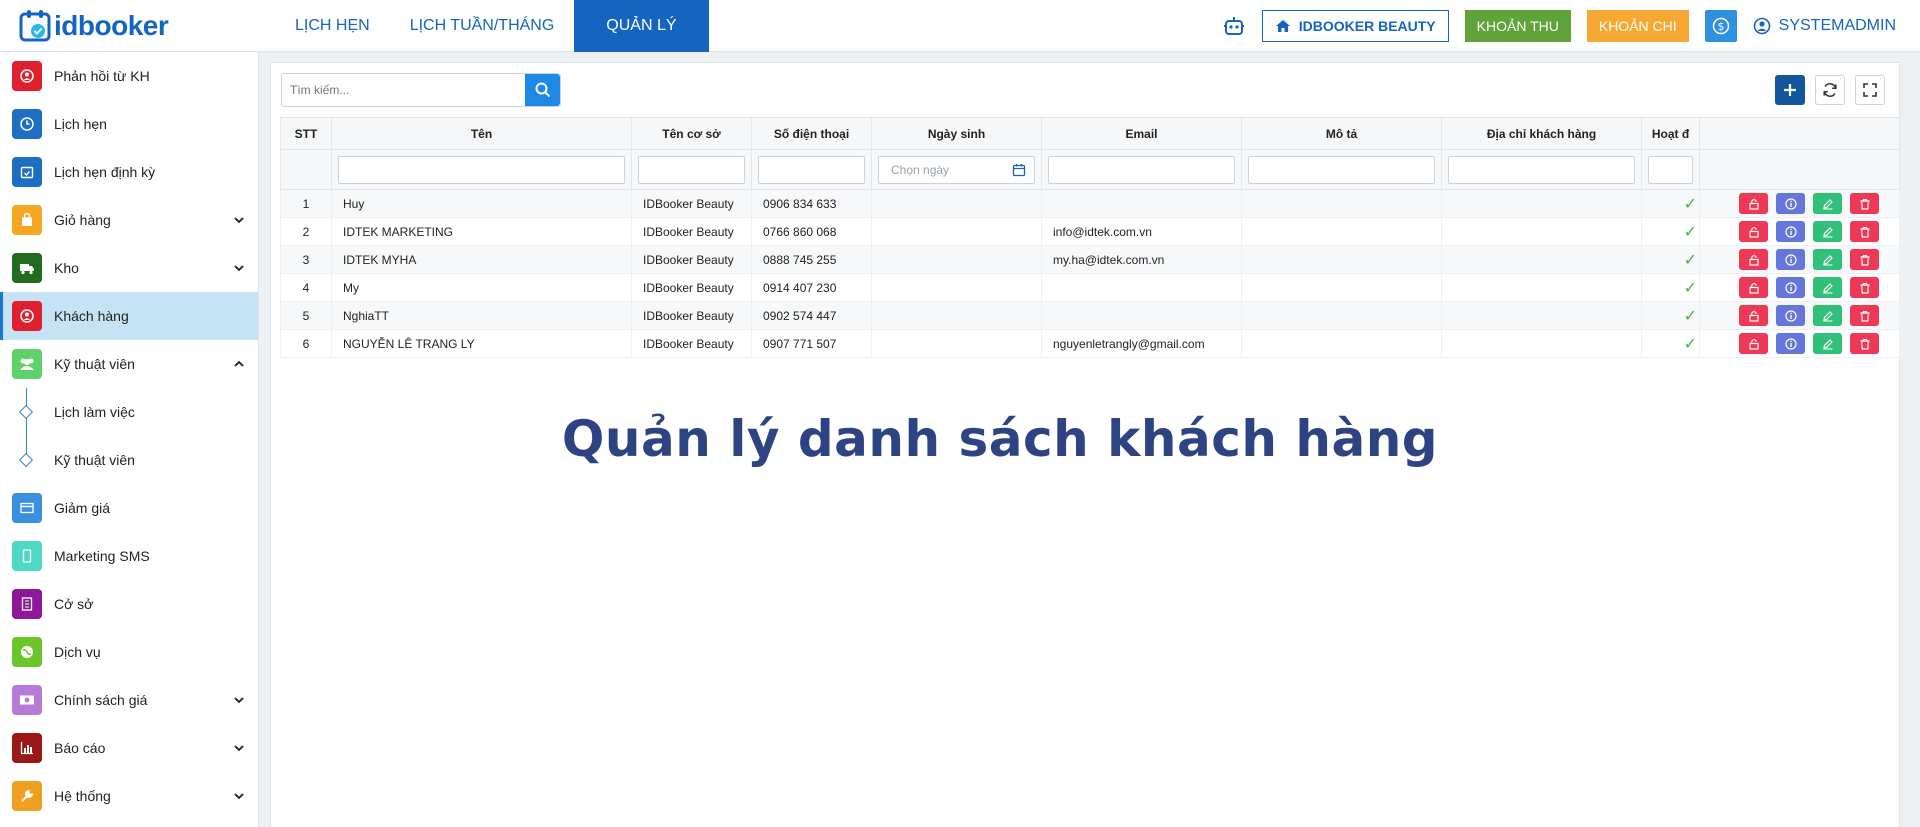 The height and width of the screenshot is (827, 1920). Describe the element at coordinates (956, 133) in the screenshot. I see `column-header-dob: Ngày sinh` at that location.